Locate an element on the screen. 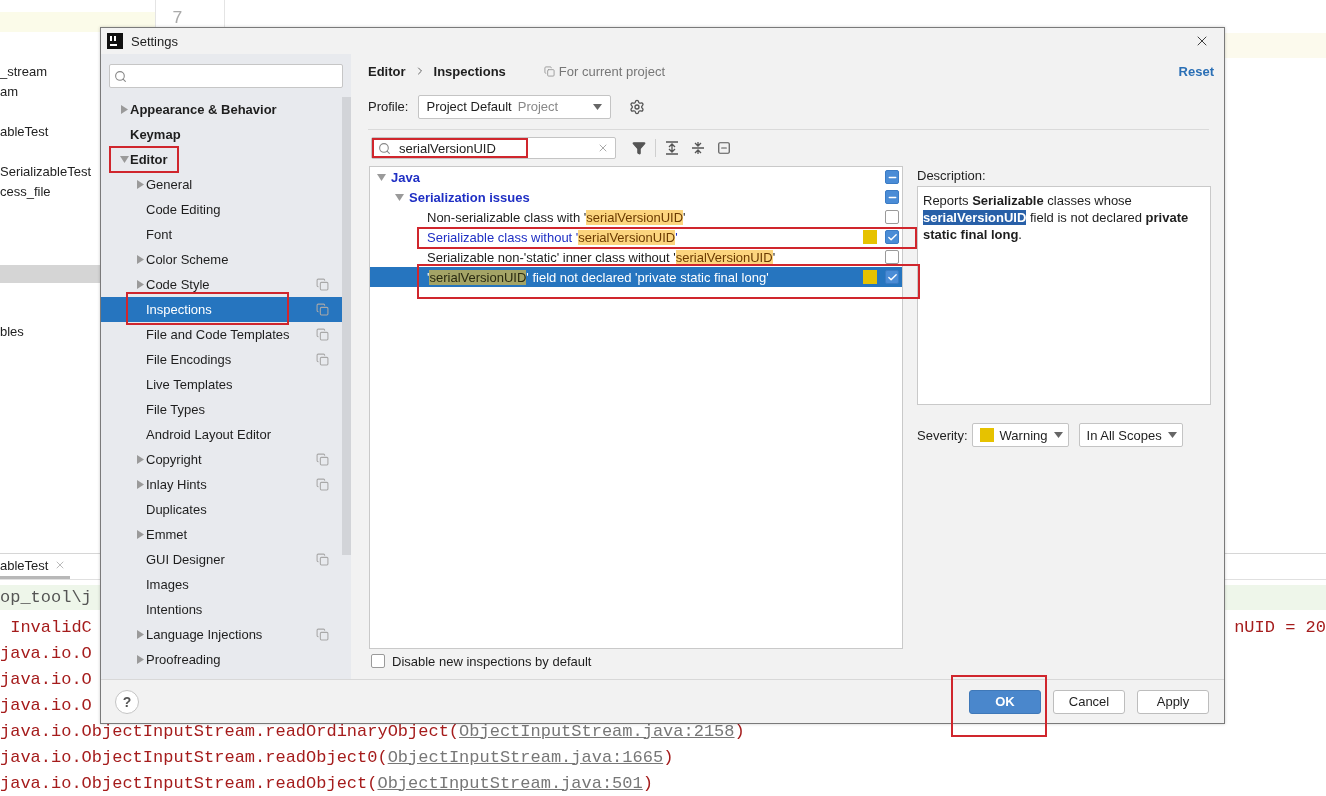  sidebar-item: File Types is located at coordinates (221, 409).